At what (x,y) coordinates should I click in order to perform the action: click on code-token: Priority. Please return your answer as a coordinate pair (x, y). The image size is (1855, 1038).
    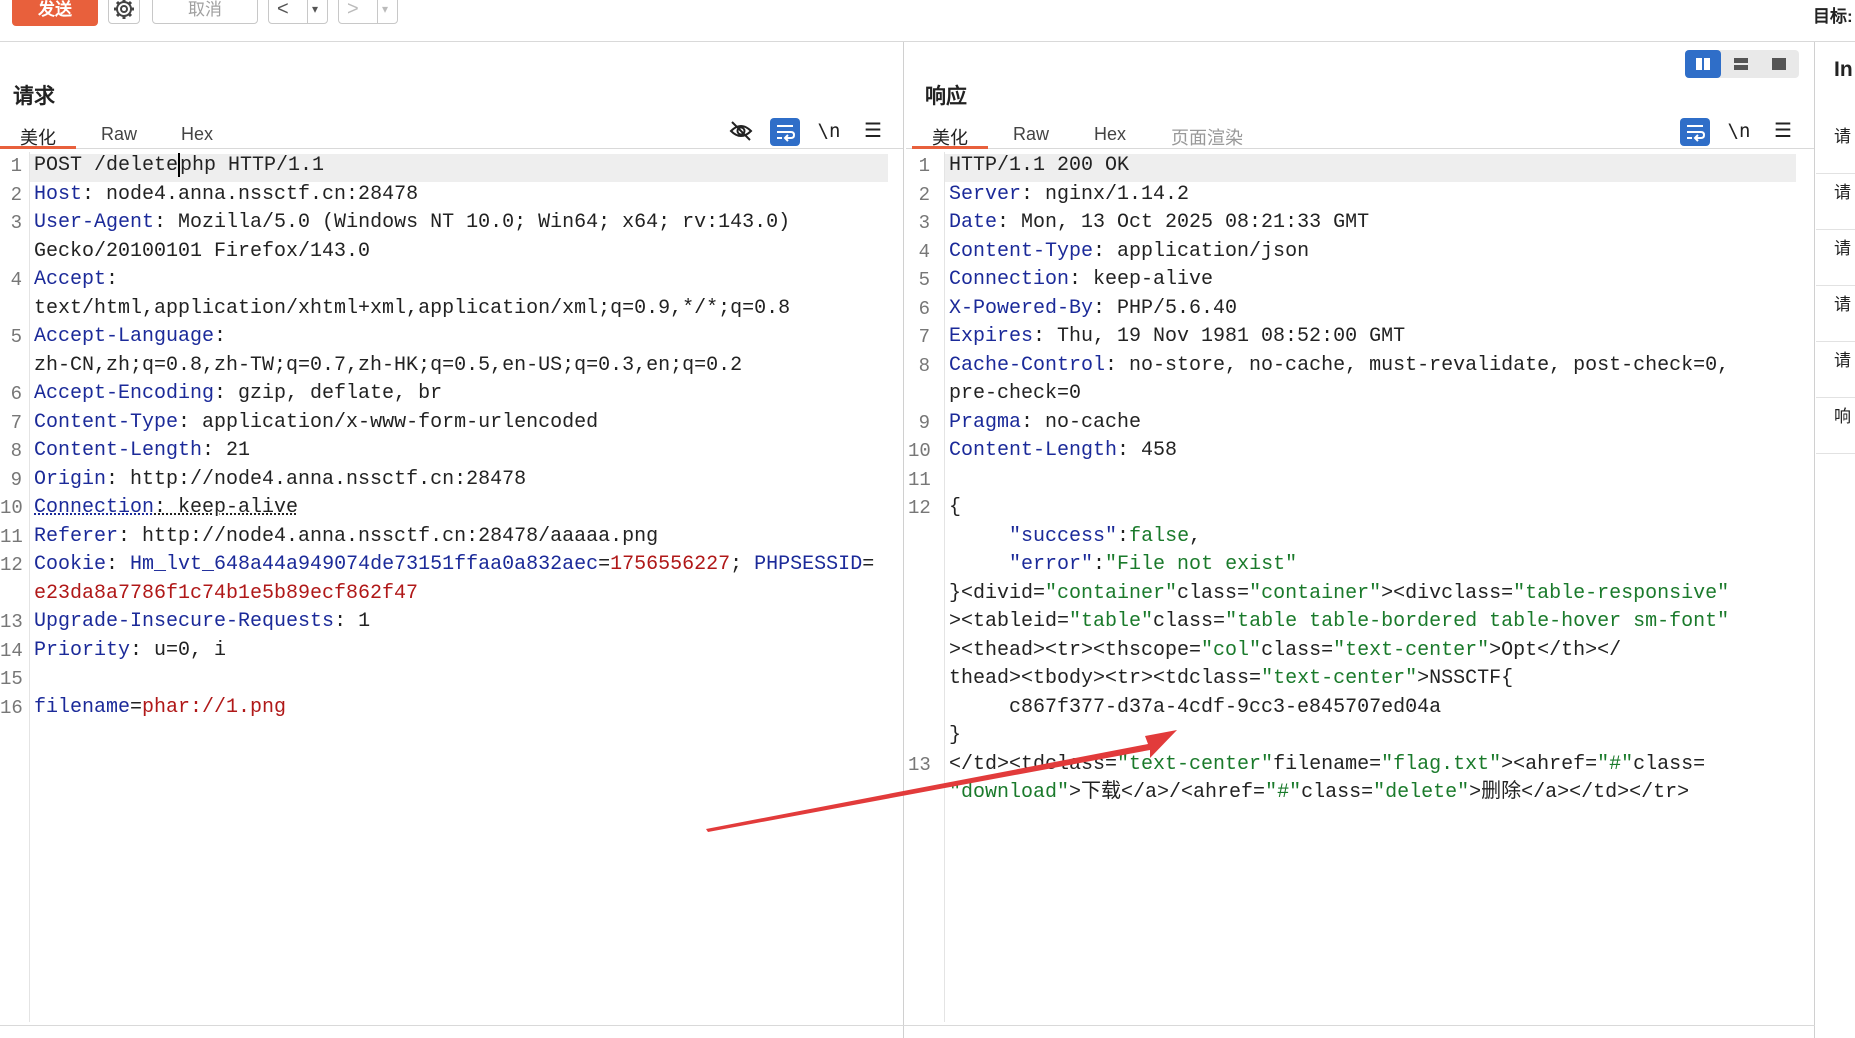
    Looking at the image, I should click on (82, 650).